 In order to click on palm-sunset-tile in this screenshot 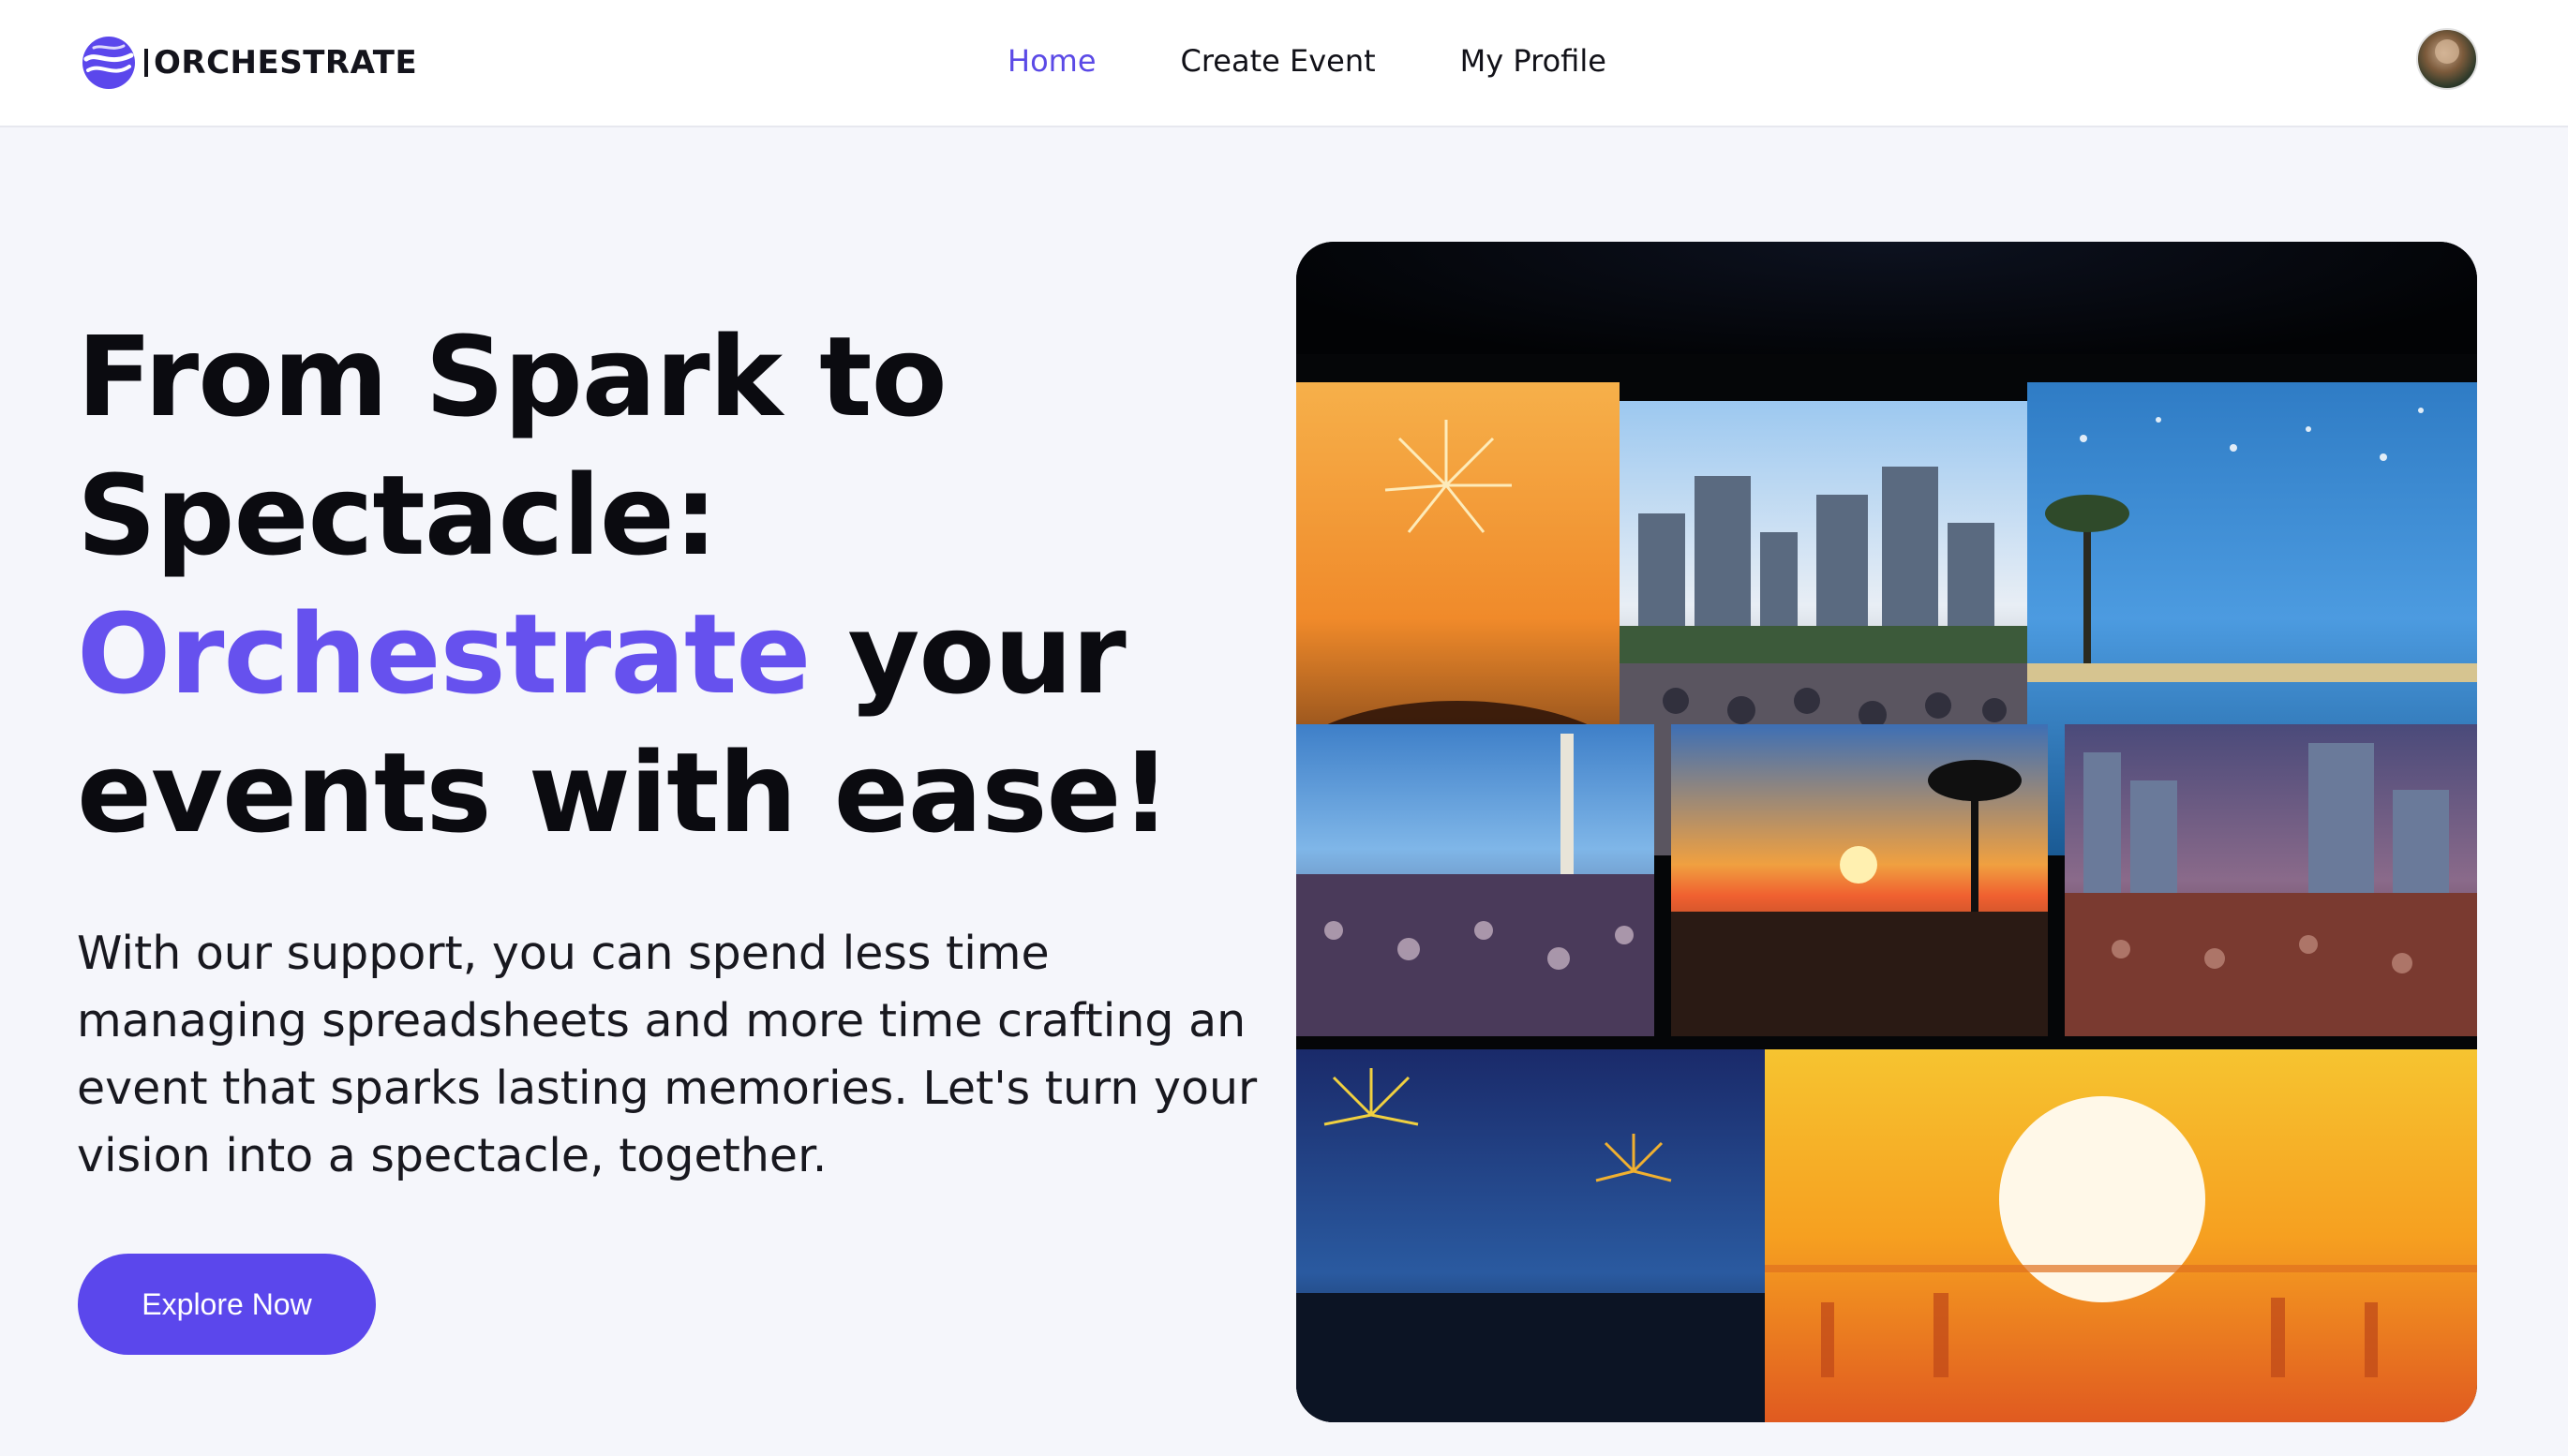, I will do `click(1860, 880)`.